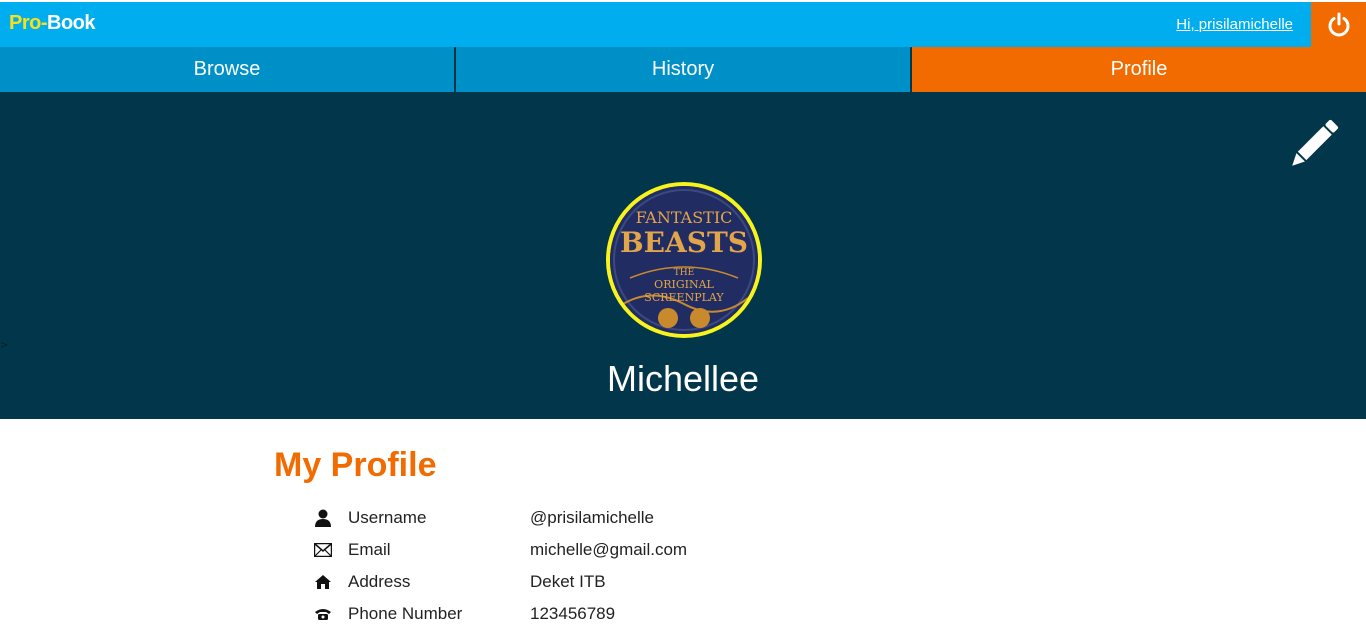 Image resolution: width=1366 pixels, height=630 pixels. I want to click on info-label: Address, so click(379, 581).